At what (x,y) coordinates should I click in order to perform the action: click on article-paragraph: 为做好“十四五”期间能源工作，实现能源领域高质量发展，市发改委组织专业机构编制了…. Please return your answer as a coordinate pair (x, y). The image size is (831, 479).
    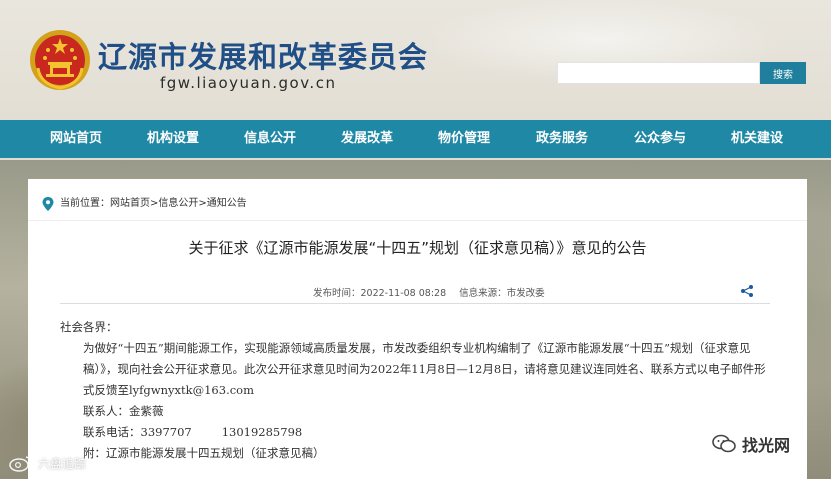
    Looking at the image, I should click on (424, 369).